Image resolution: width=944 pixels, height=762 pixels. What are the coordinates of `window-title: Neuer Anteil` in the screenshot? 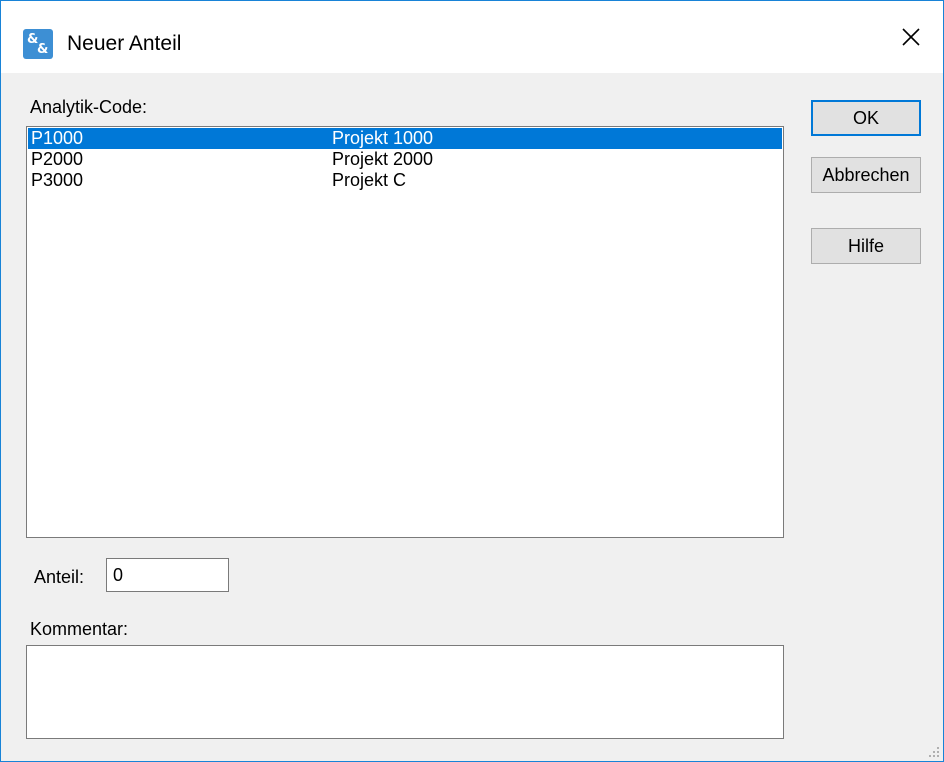 It's located at (124, 43).